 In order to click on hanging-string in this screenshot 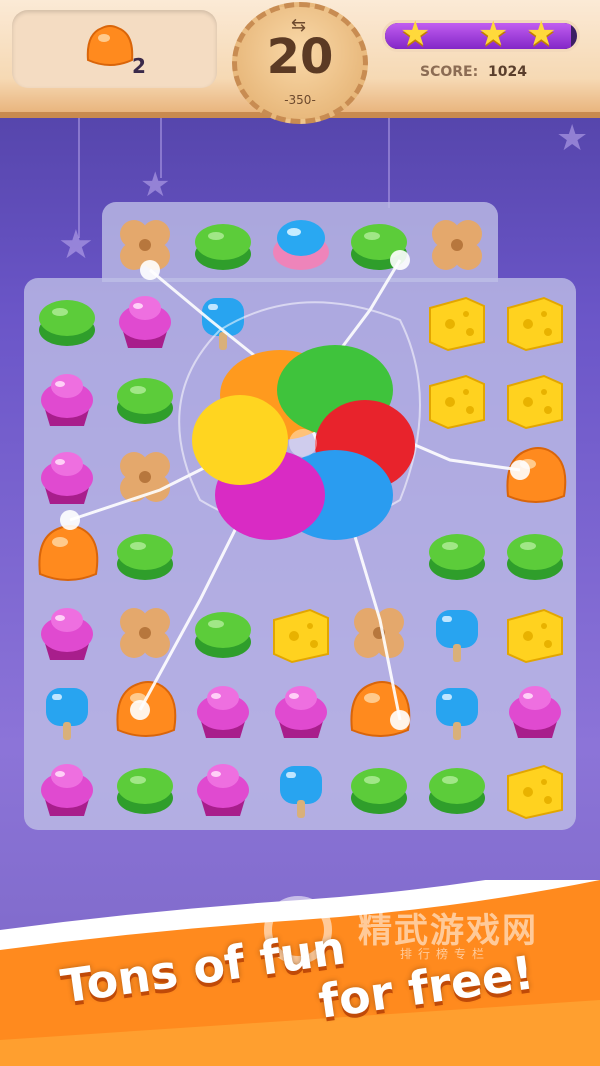, I will do `click(389, 163)`.